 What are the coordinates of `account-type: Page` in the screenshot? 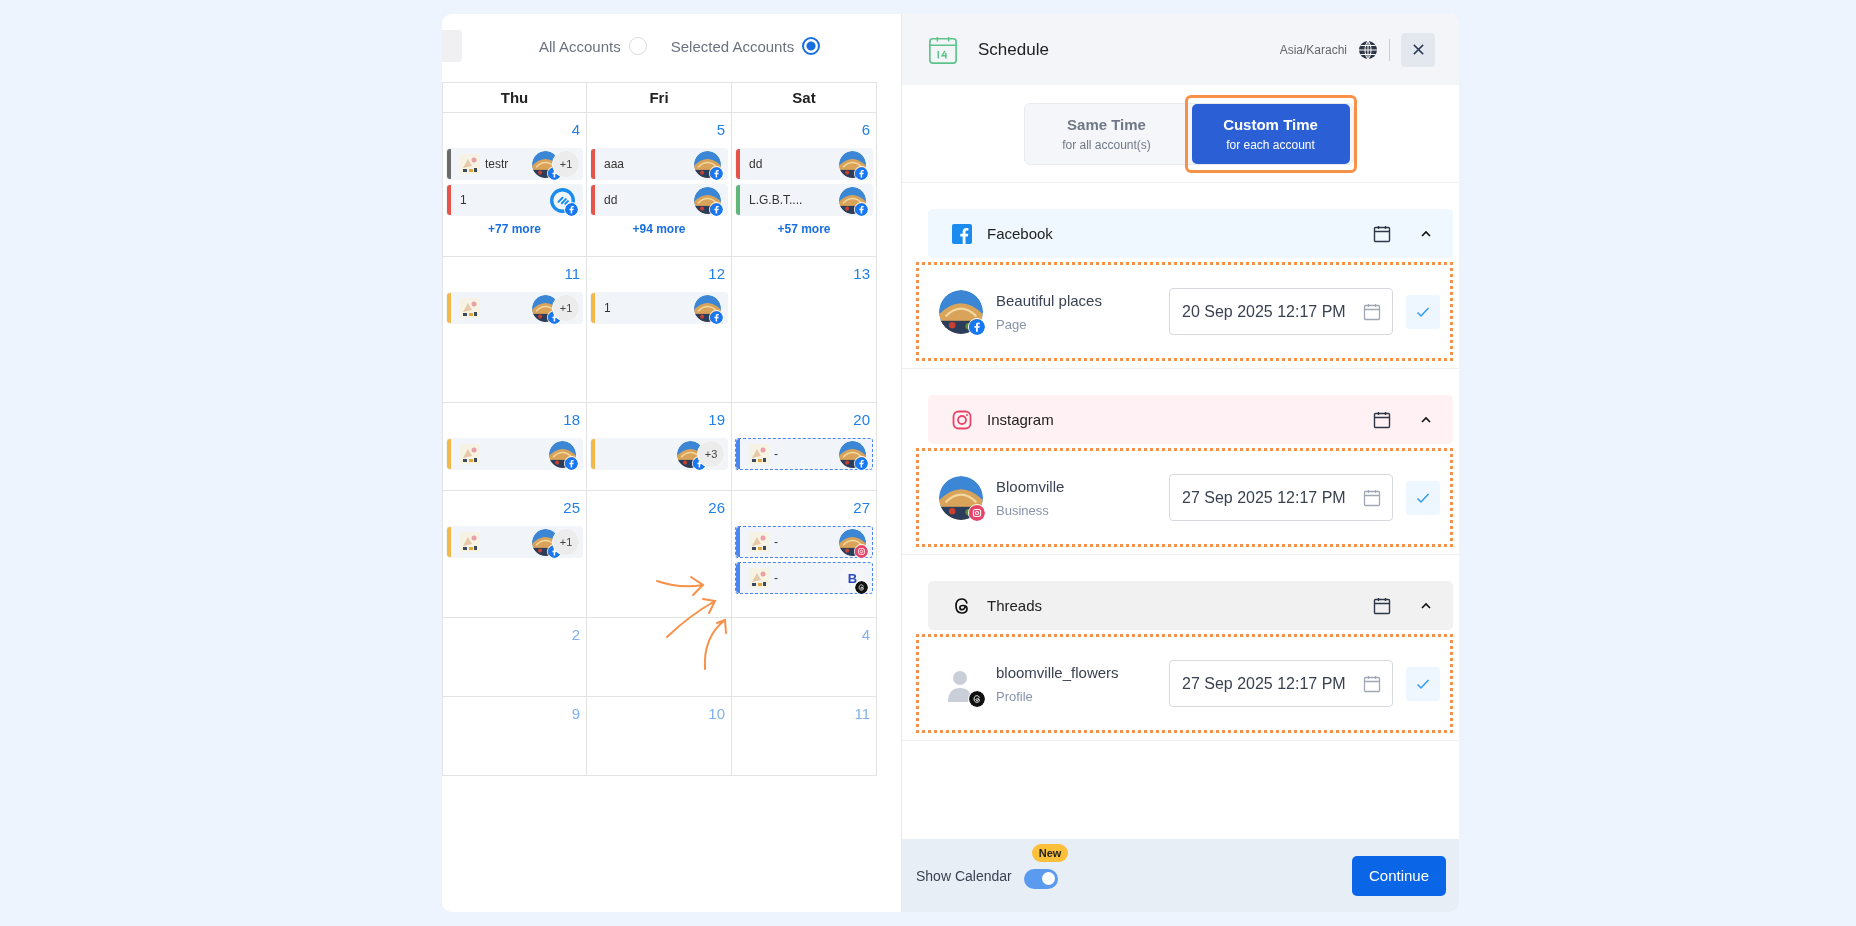 It's located at (1012, 324).